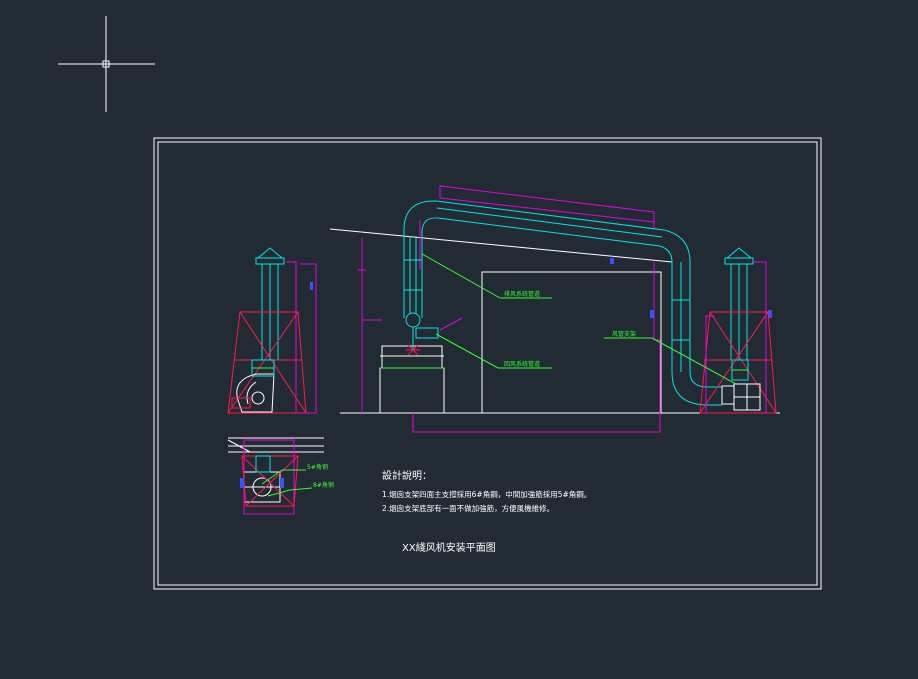  What do you see at coordinates (536, 309) in the screenshot?
I see `duct-support-frame` at bounding box center [536, 309].